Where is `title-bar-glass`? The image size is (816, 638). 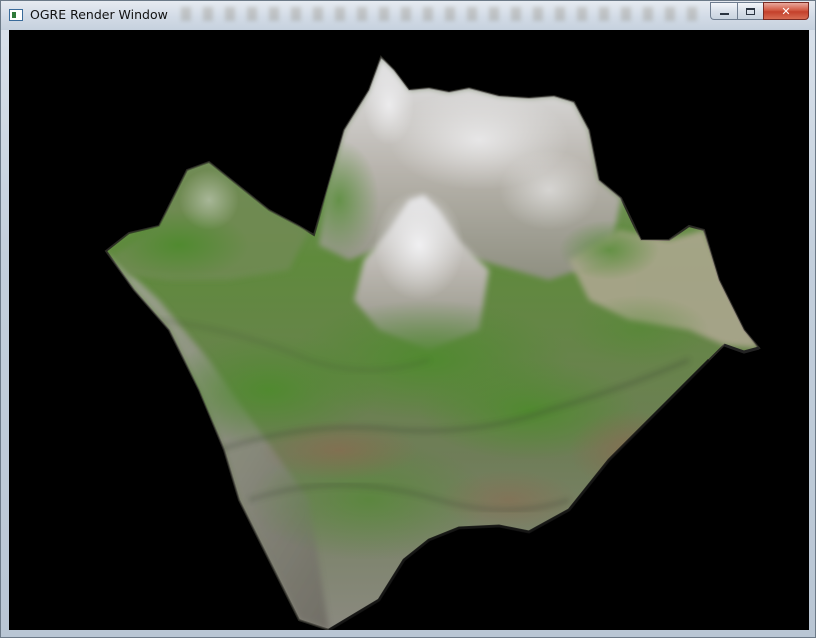 title-bar-glass is located at coordinates (441, 14).